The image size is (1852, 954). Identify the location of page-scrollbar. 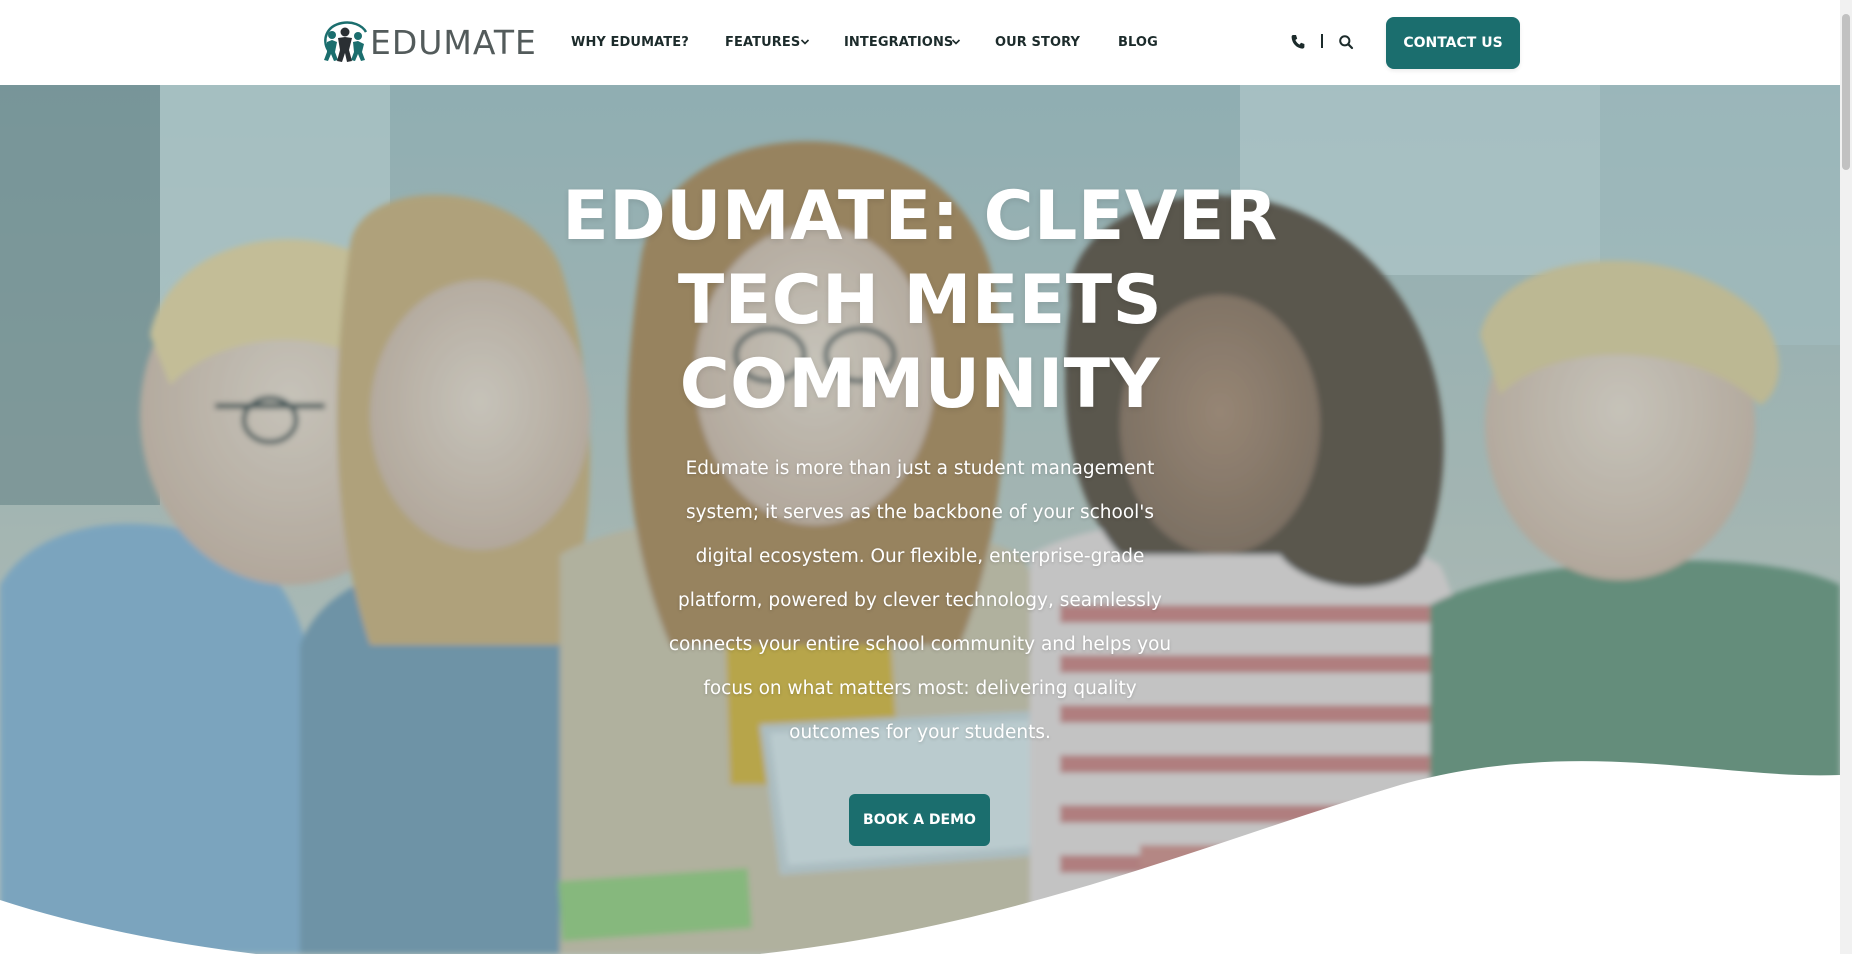
(1846, 477).